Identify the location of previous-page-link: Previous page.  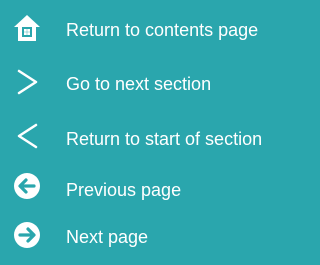
(150, 191).